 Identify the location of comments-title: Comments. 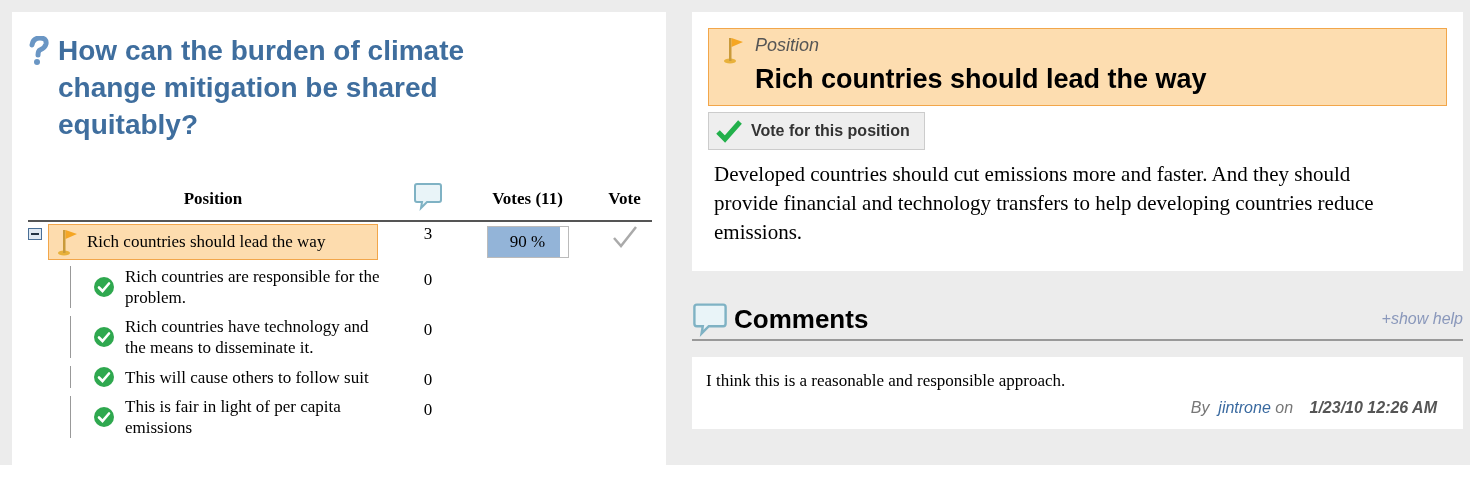
(801, 319).